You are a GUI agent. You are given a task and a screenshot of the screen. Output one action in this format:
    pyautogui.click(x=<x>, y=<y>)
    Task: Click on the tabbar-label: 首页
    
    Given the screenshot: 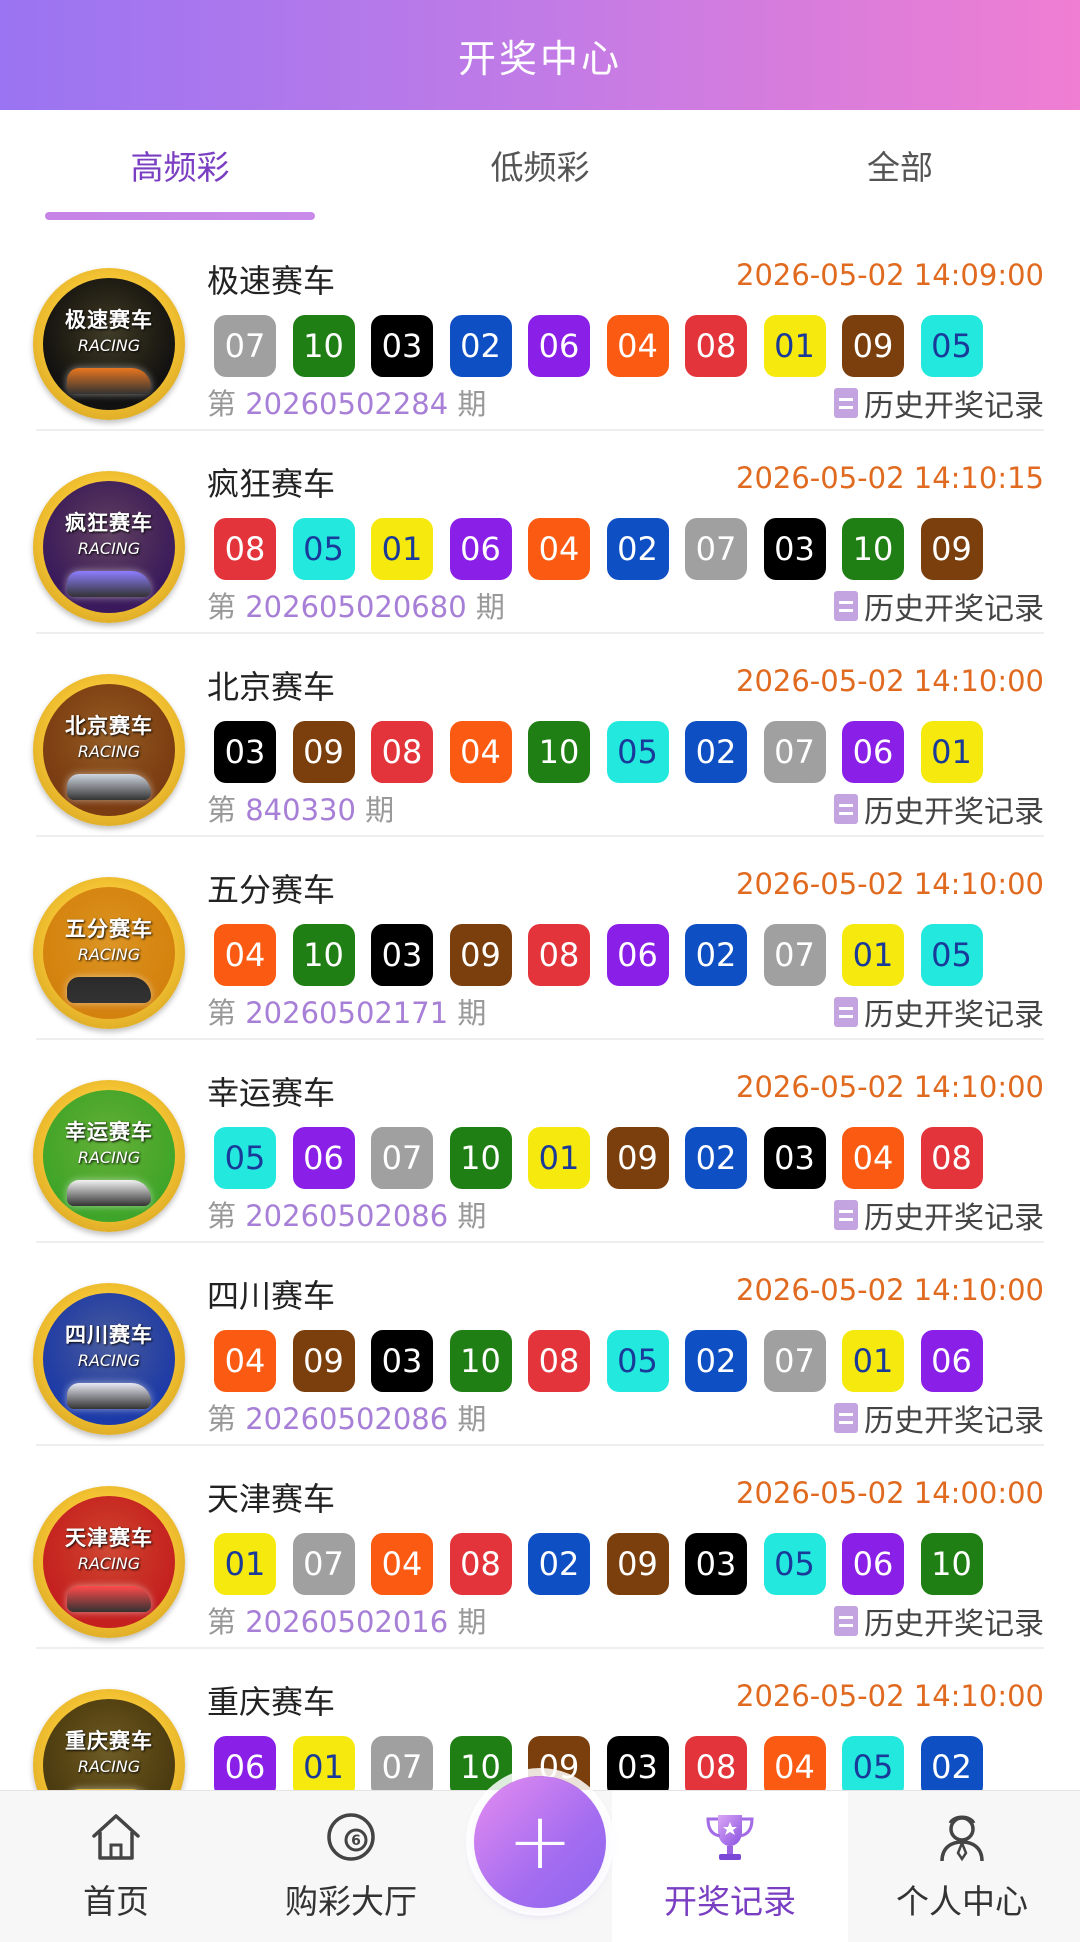 What is the action you would take?
    pyautogui.click(x=116, y=1901)
    